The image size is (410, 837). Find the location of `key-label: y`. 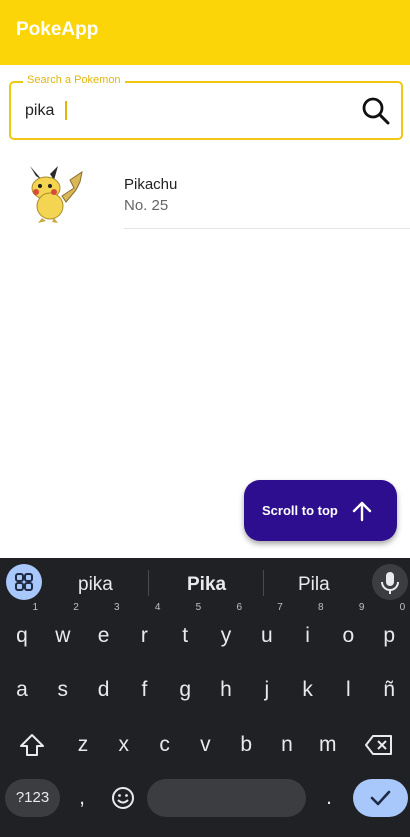

key-label: y is located at coordinates (226, 635).